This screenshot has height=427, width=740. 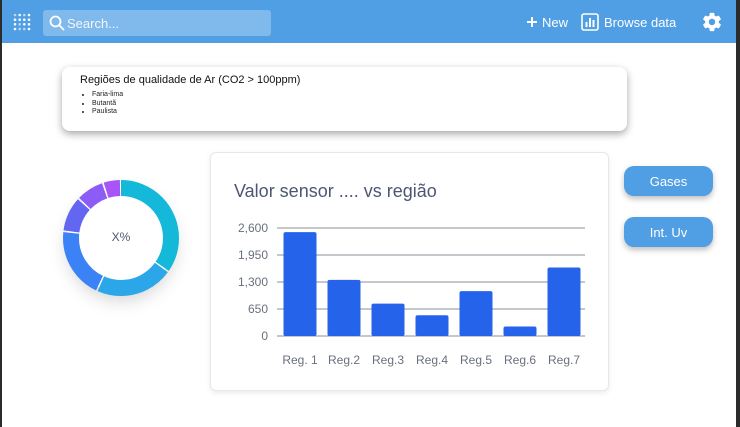 What do you see at coordinates (264, 336) in the screenshot?
I see `y-tick-label: 0` at bounding box center [264, 336].